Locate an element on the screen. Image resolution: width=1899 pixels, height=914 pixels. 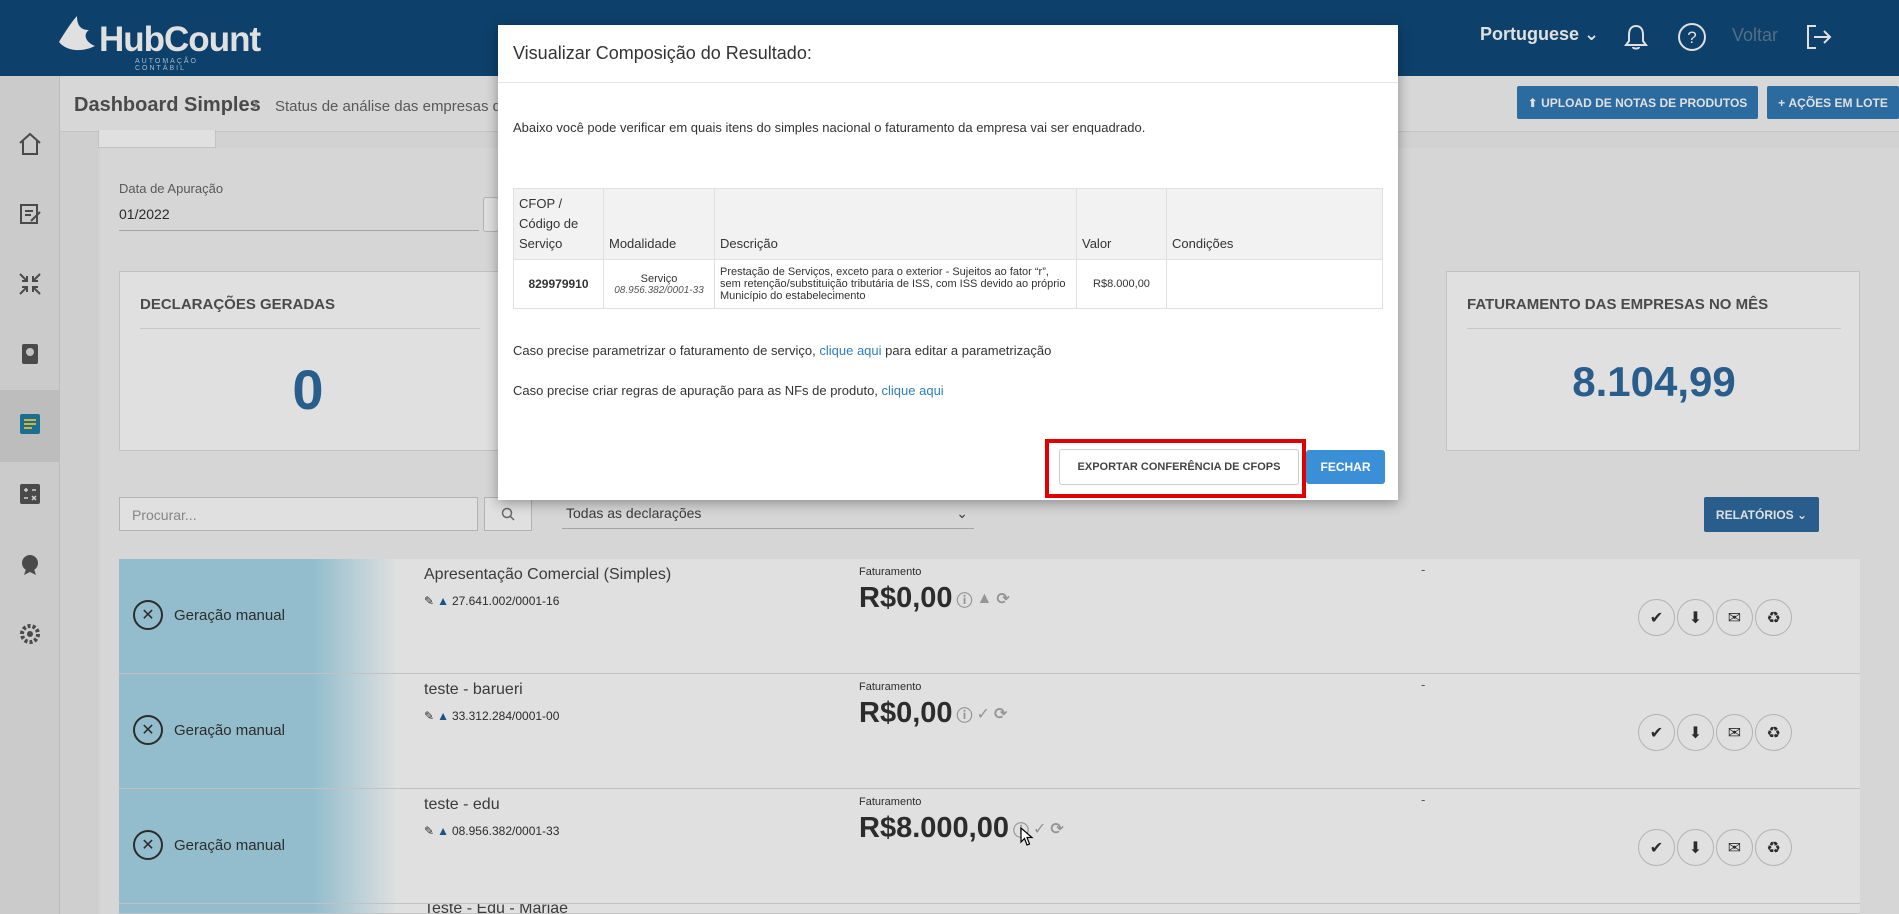
modality-cell: Serviço 08.956.382/0001-33 is located at coordinates (659, 284).